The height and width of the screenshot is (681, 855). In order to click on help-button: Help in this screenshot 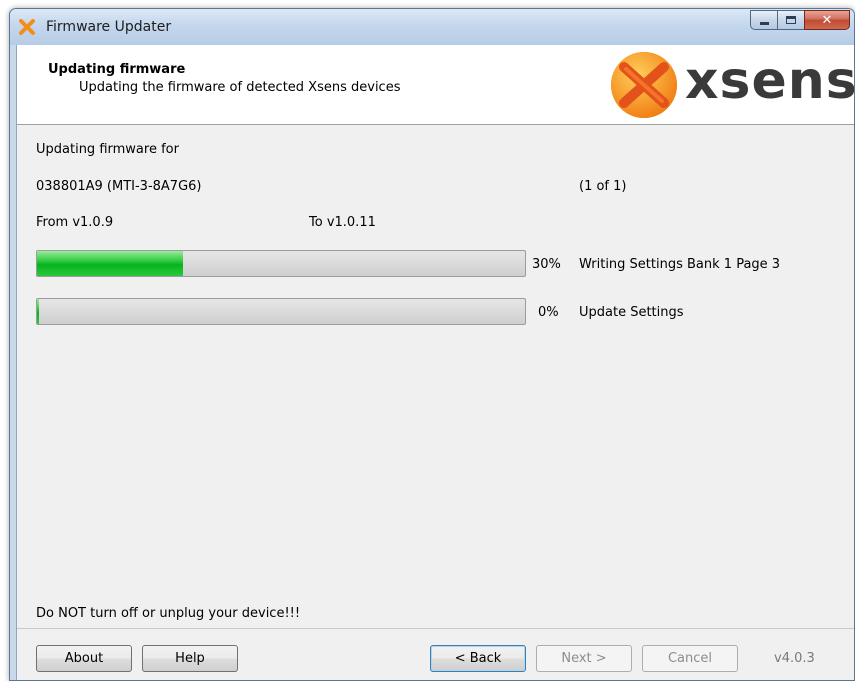, I will do `click(190, 658)`.